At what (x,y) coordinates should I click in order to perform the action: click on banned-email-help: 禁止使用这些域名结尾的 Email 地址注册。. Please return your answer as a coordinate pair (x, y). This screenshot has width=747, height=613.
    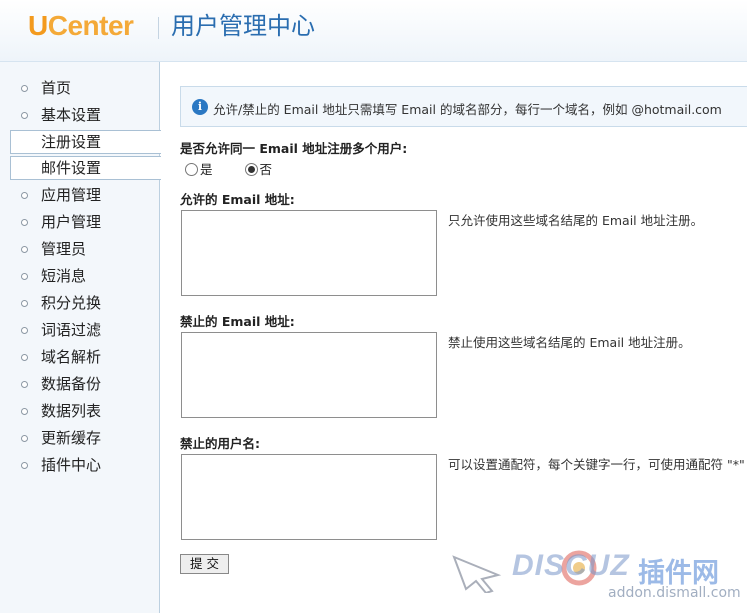
    Looking at the image, I should click on (569, 342).